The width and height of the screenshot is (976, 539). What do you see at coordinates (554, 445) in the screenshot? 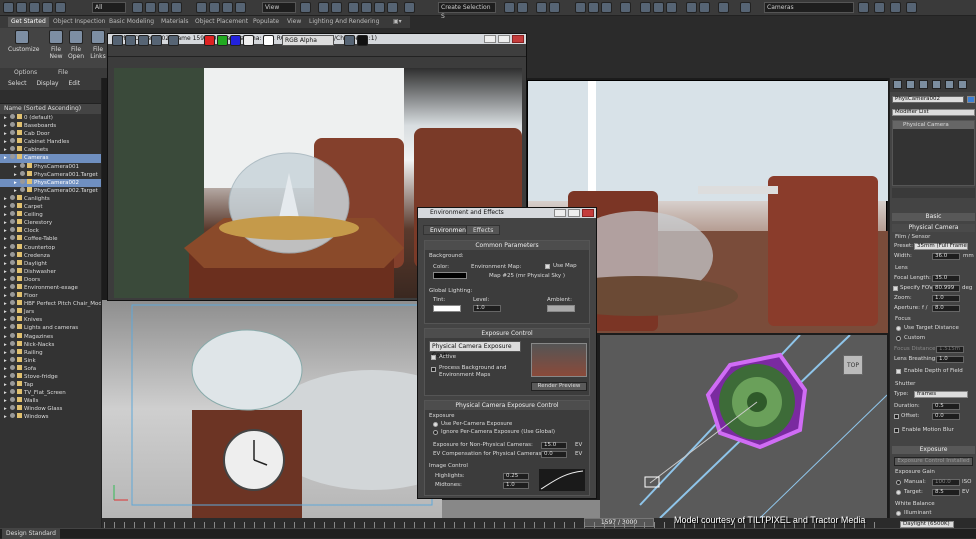
I see `exp-non-phys-field: 15.0` at bounding box center [554, 445].